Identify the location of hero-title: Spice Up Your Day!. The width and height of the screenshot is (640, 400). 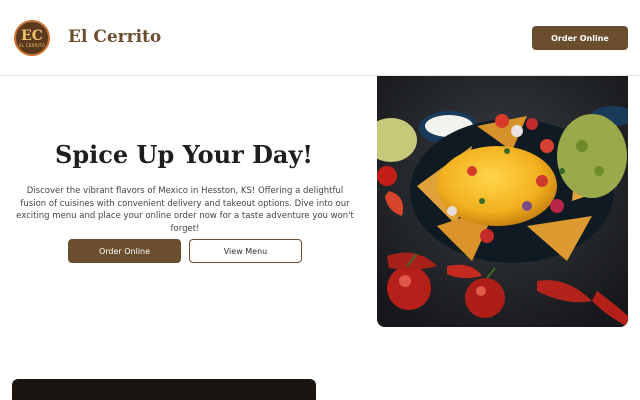
(184, 154).